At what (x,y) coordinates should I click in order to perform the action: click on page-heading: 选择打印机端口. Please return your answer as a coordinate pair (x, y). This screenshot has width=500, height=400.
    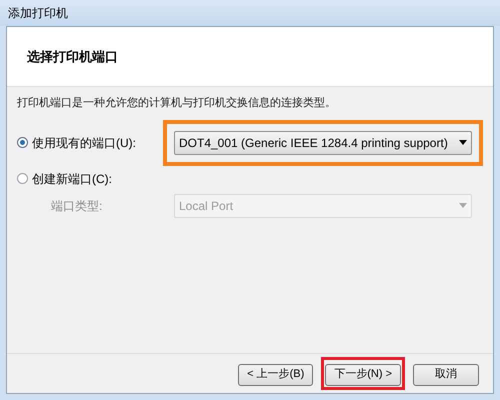
    Looking at the image, I should click on (72, 57).